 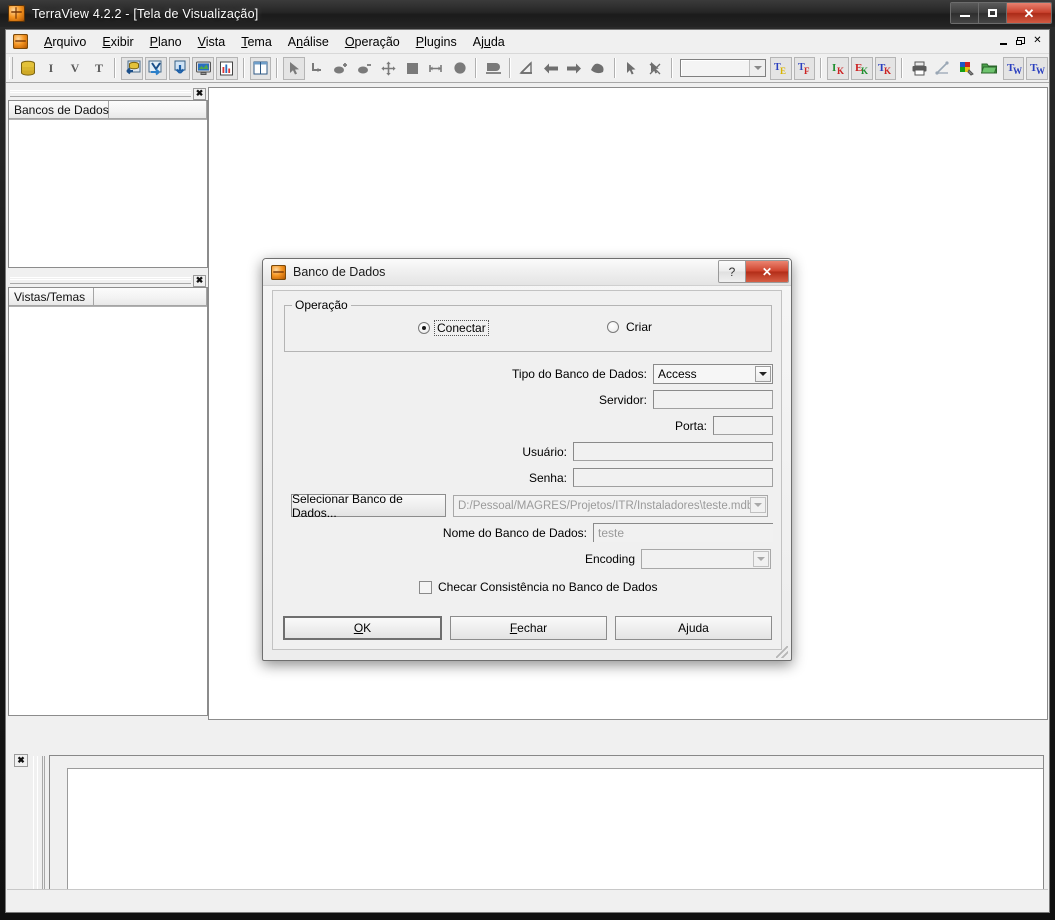 What do you see at coordinates (453, 328) in the screenshot?
I see `radio-conectar: Conectar` at bounding box center [453, 328].